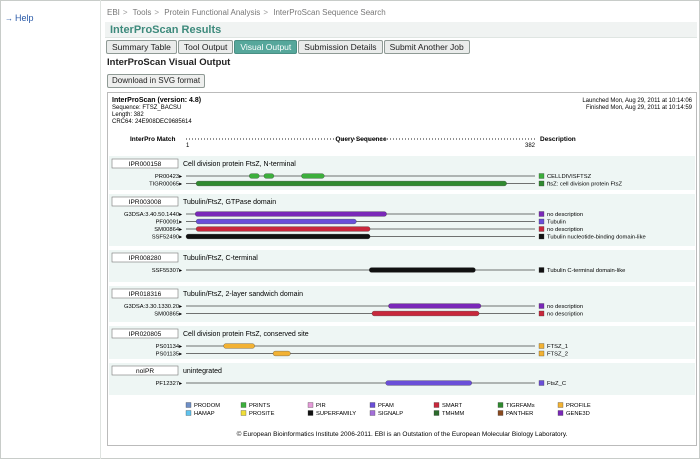 Image resolution: width=700 pixels, height=459 pixels. What do you see at coordinates (239, 164) in the screenshot?
I see `interpro-entry-name: Cell division protein FtsZ, N-terminal` at bounding box center [239, 164].